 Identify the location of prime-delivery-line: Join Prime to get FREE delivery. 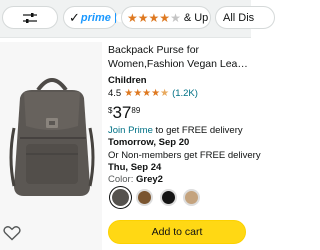
(175, 130).